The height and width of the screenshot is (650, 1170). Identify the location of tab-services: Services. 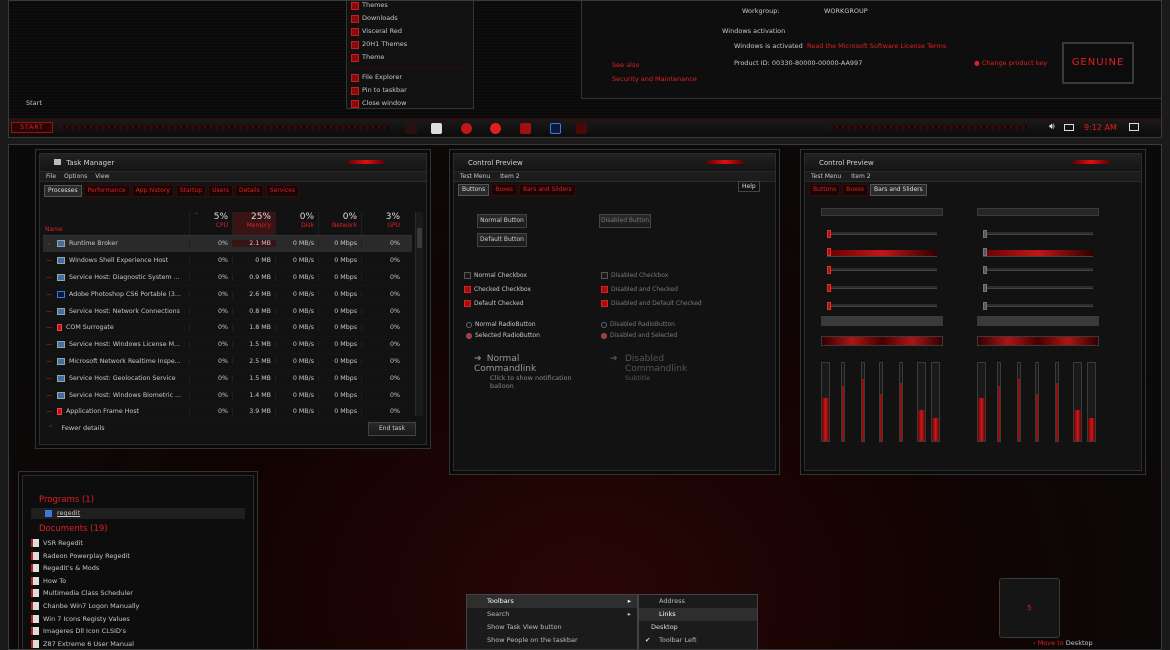
(282, 191).